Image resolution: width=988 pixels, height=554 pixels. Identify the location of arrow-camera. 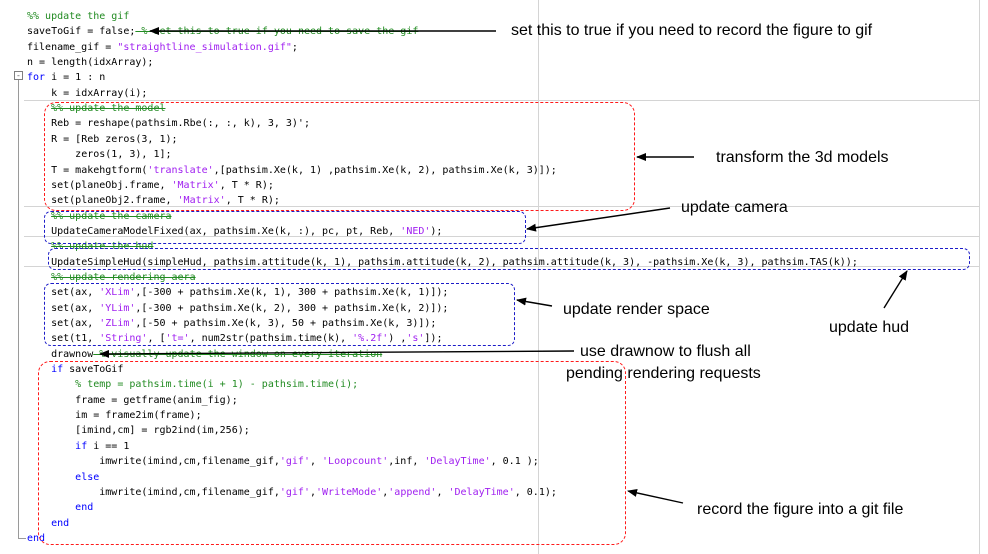
(598, 219).